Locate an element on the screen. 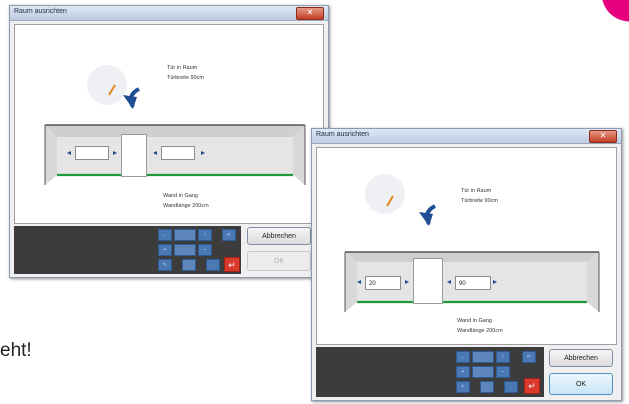 Image resolution: width=629 pixels, height=404 pixels. left-distance-input: 20 is located at coordinates (383, 283).